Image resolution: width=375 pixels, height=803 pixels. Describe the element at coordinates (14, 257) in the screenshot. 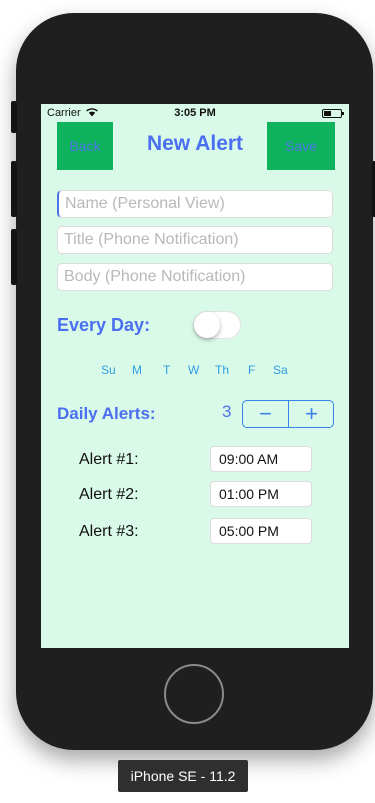

I see `volume-down-button` at that location.